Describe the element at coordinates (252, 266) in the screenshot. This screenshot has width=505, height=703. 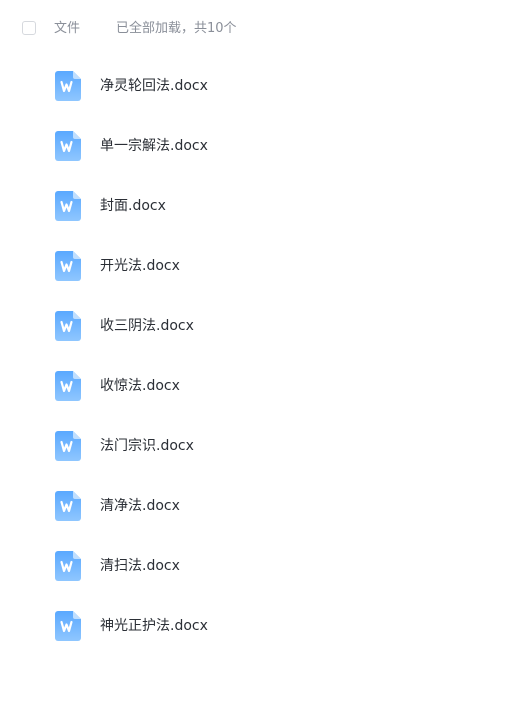
I see `file-row: 开光法.docx` at that location.